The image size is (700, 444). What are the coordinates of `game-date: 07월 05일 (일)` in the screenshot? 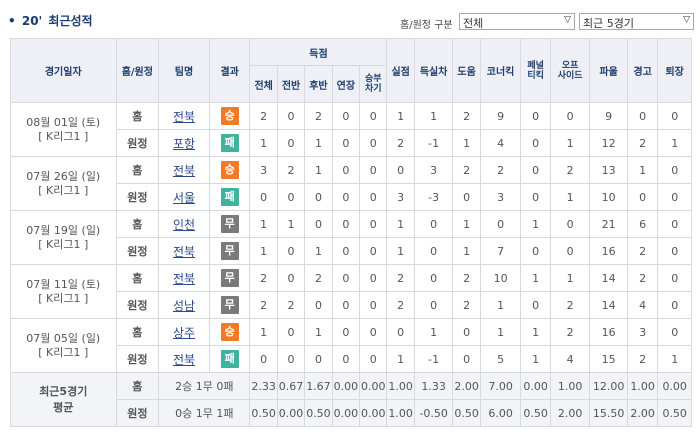 It's located at (63, 338).